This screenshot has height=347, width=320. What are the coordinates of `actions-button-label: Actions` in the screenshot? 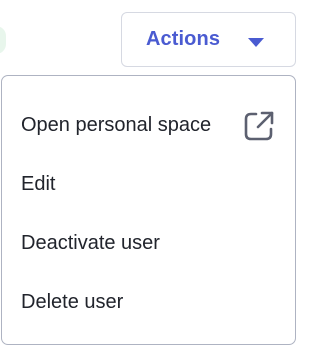 It's located at (183, 39).